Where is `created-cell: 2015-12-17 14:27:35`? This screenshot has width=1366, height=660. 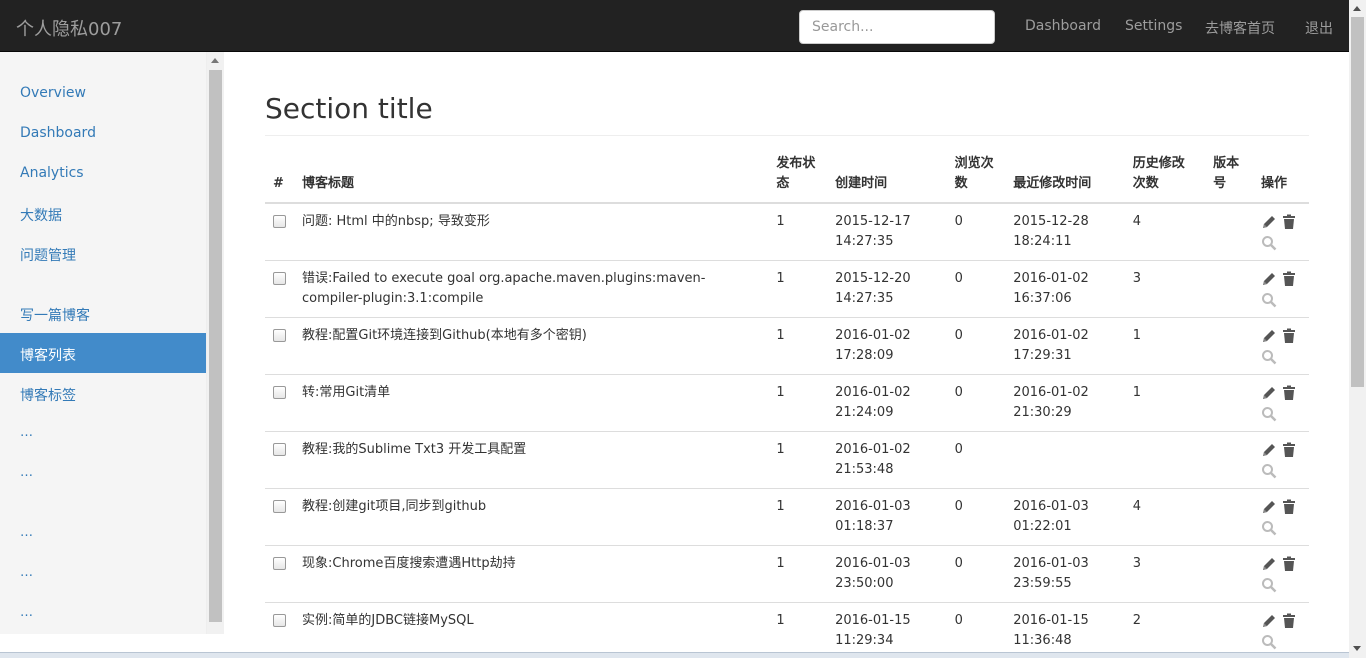
created-cell: 2015-12-17 14:27:35 is located at coordinates (887, 231).